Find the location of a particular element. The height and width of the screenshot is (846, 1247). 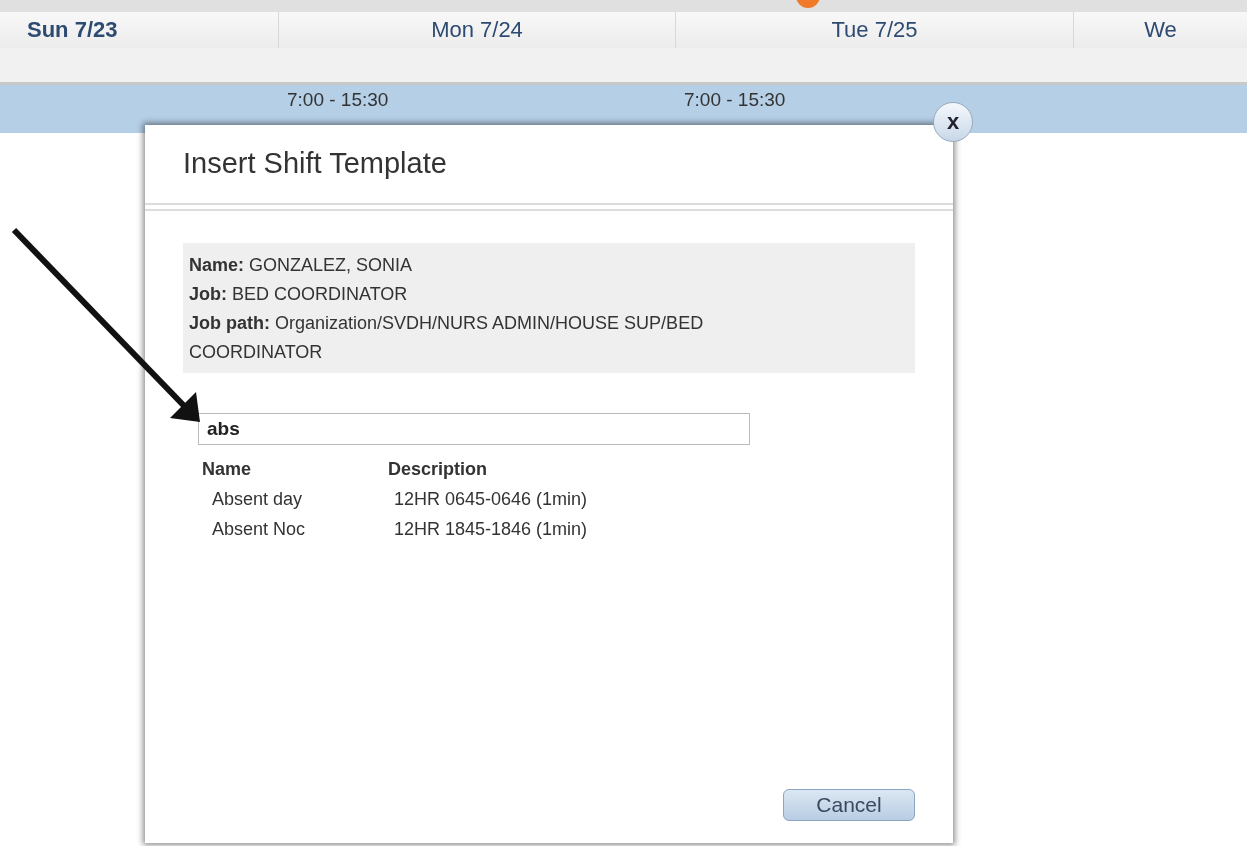

search-field: abs is located at coordinates (474, 429).